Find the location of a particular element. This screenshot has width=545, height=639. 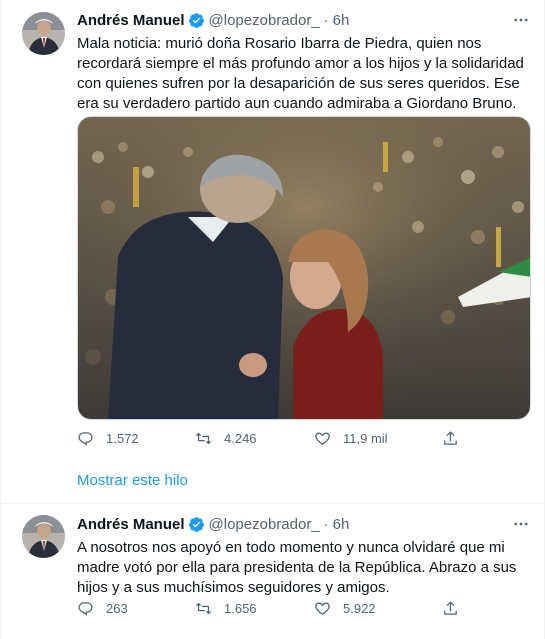

show-thread-link: Mostrar este hilo is located at coordinates (132, 480).